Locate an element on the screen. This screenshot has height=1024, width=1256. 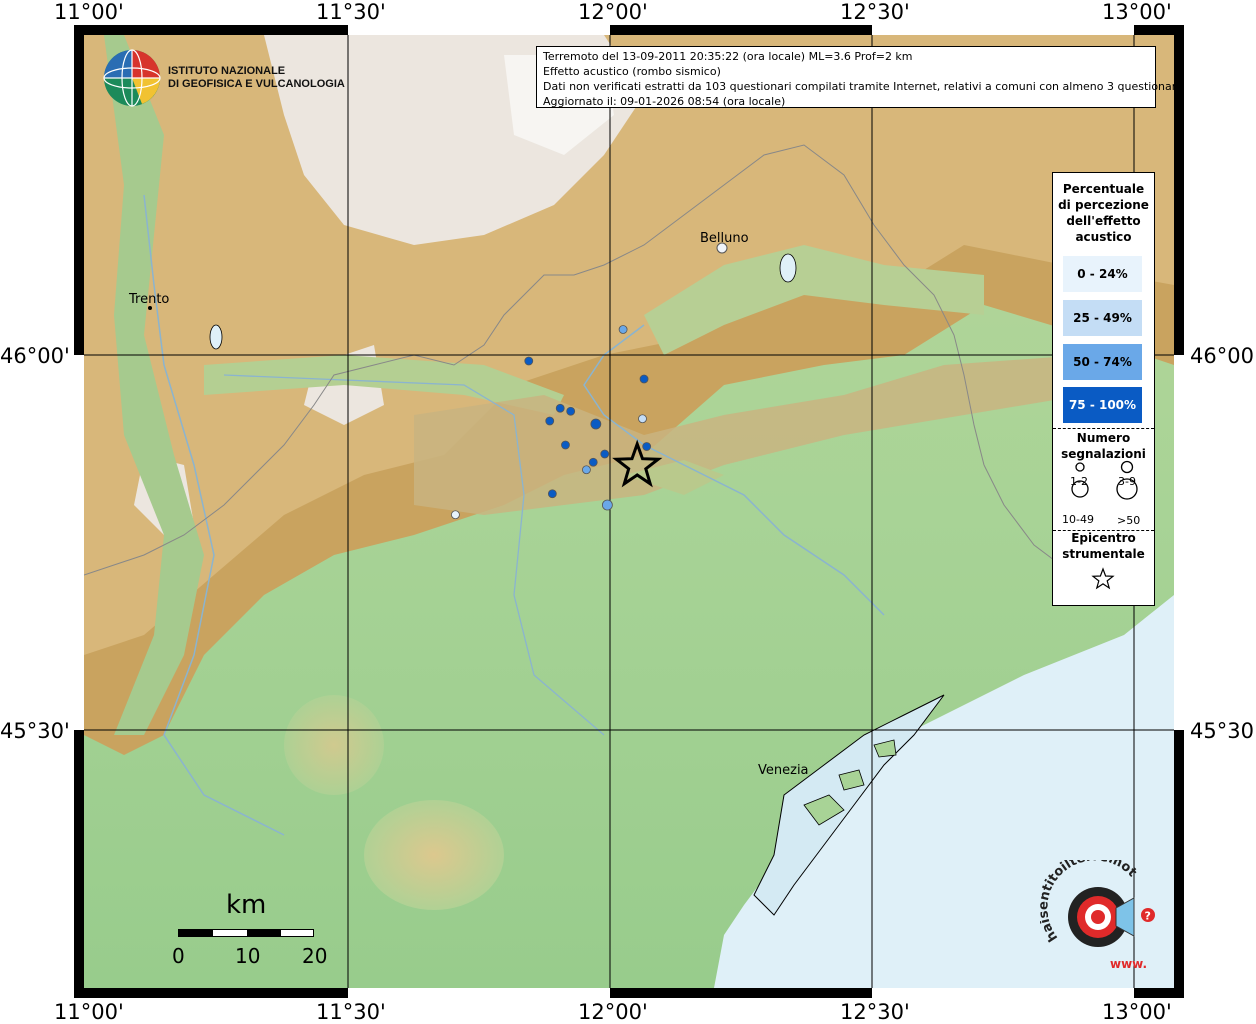
legend-size-1-2-symbol is located at coordinates (1080, 467).